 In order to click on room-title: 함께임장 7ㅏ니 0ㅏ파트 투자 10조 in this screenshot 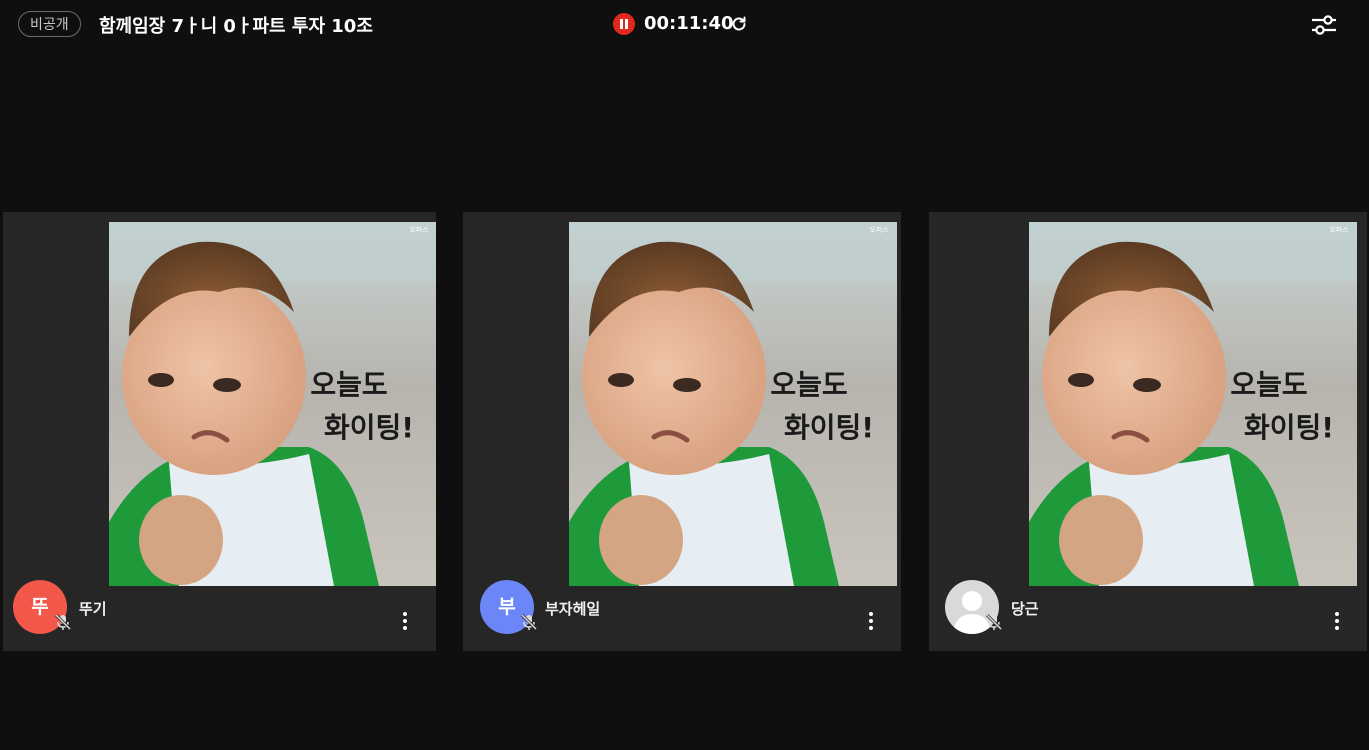, I will do `click(236, 26)`.